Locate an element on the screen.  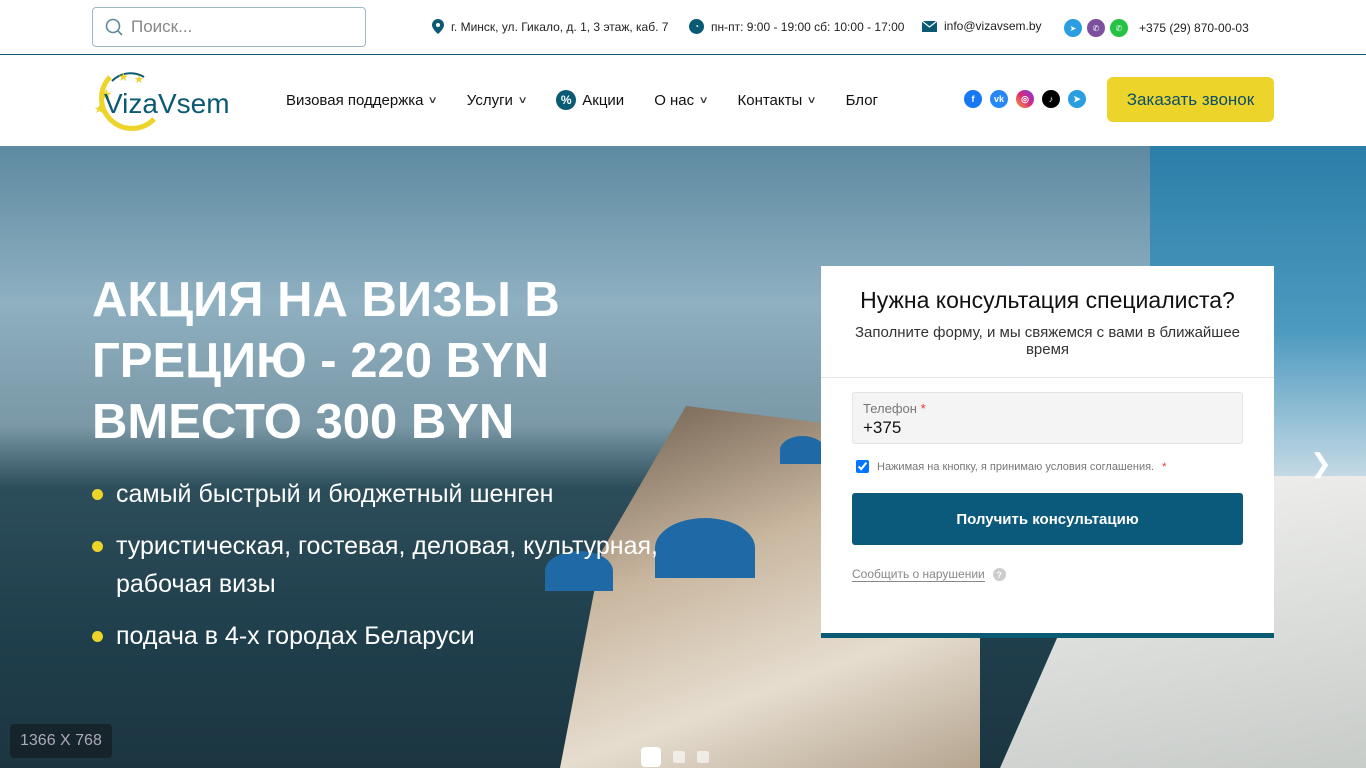
email: info@vizavsem.by is located at coordinates (982, 26).